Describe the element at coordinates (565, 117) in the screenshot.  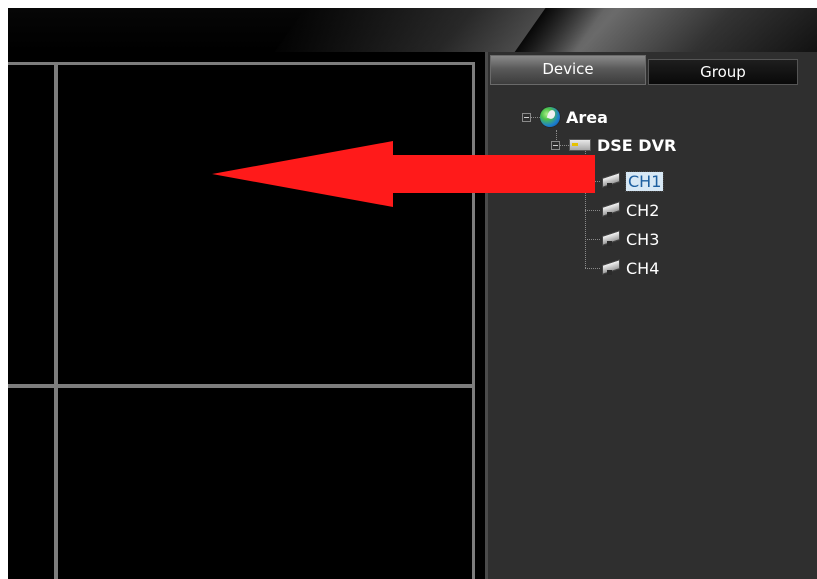
I see `tree-node-area: Area` at that location.